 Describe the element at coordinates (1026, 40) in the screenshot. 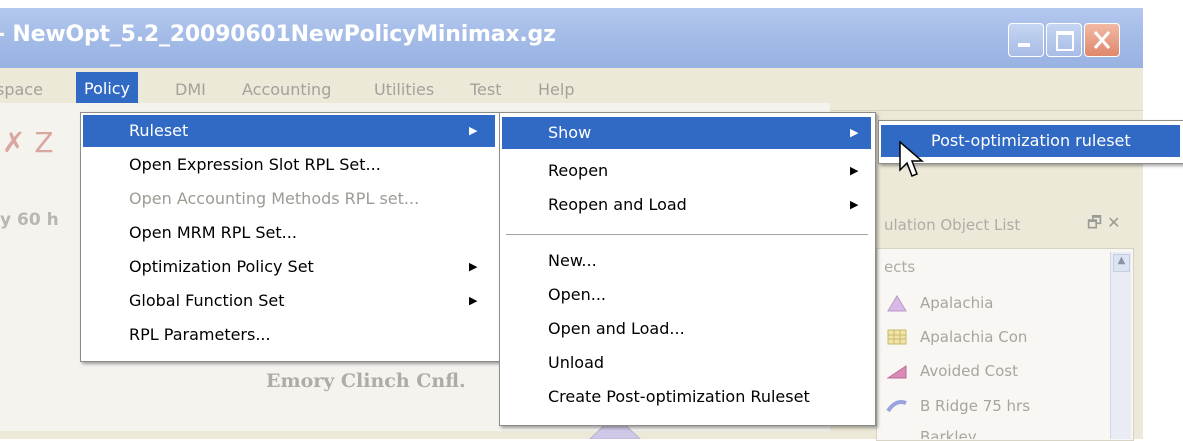

I see `minimize-button` at that location.